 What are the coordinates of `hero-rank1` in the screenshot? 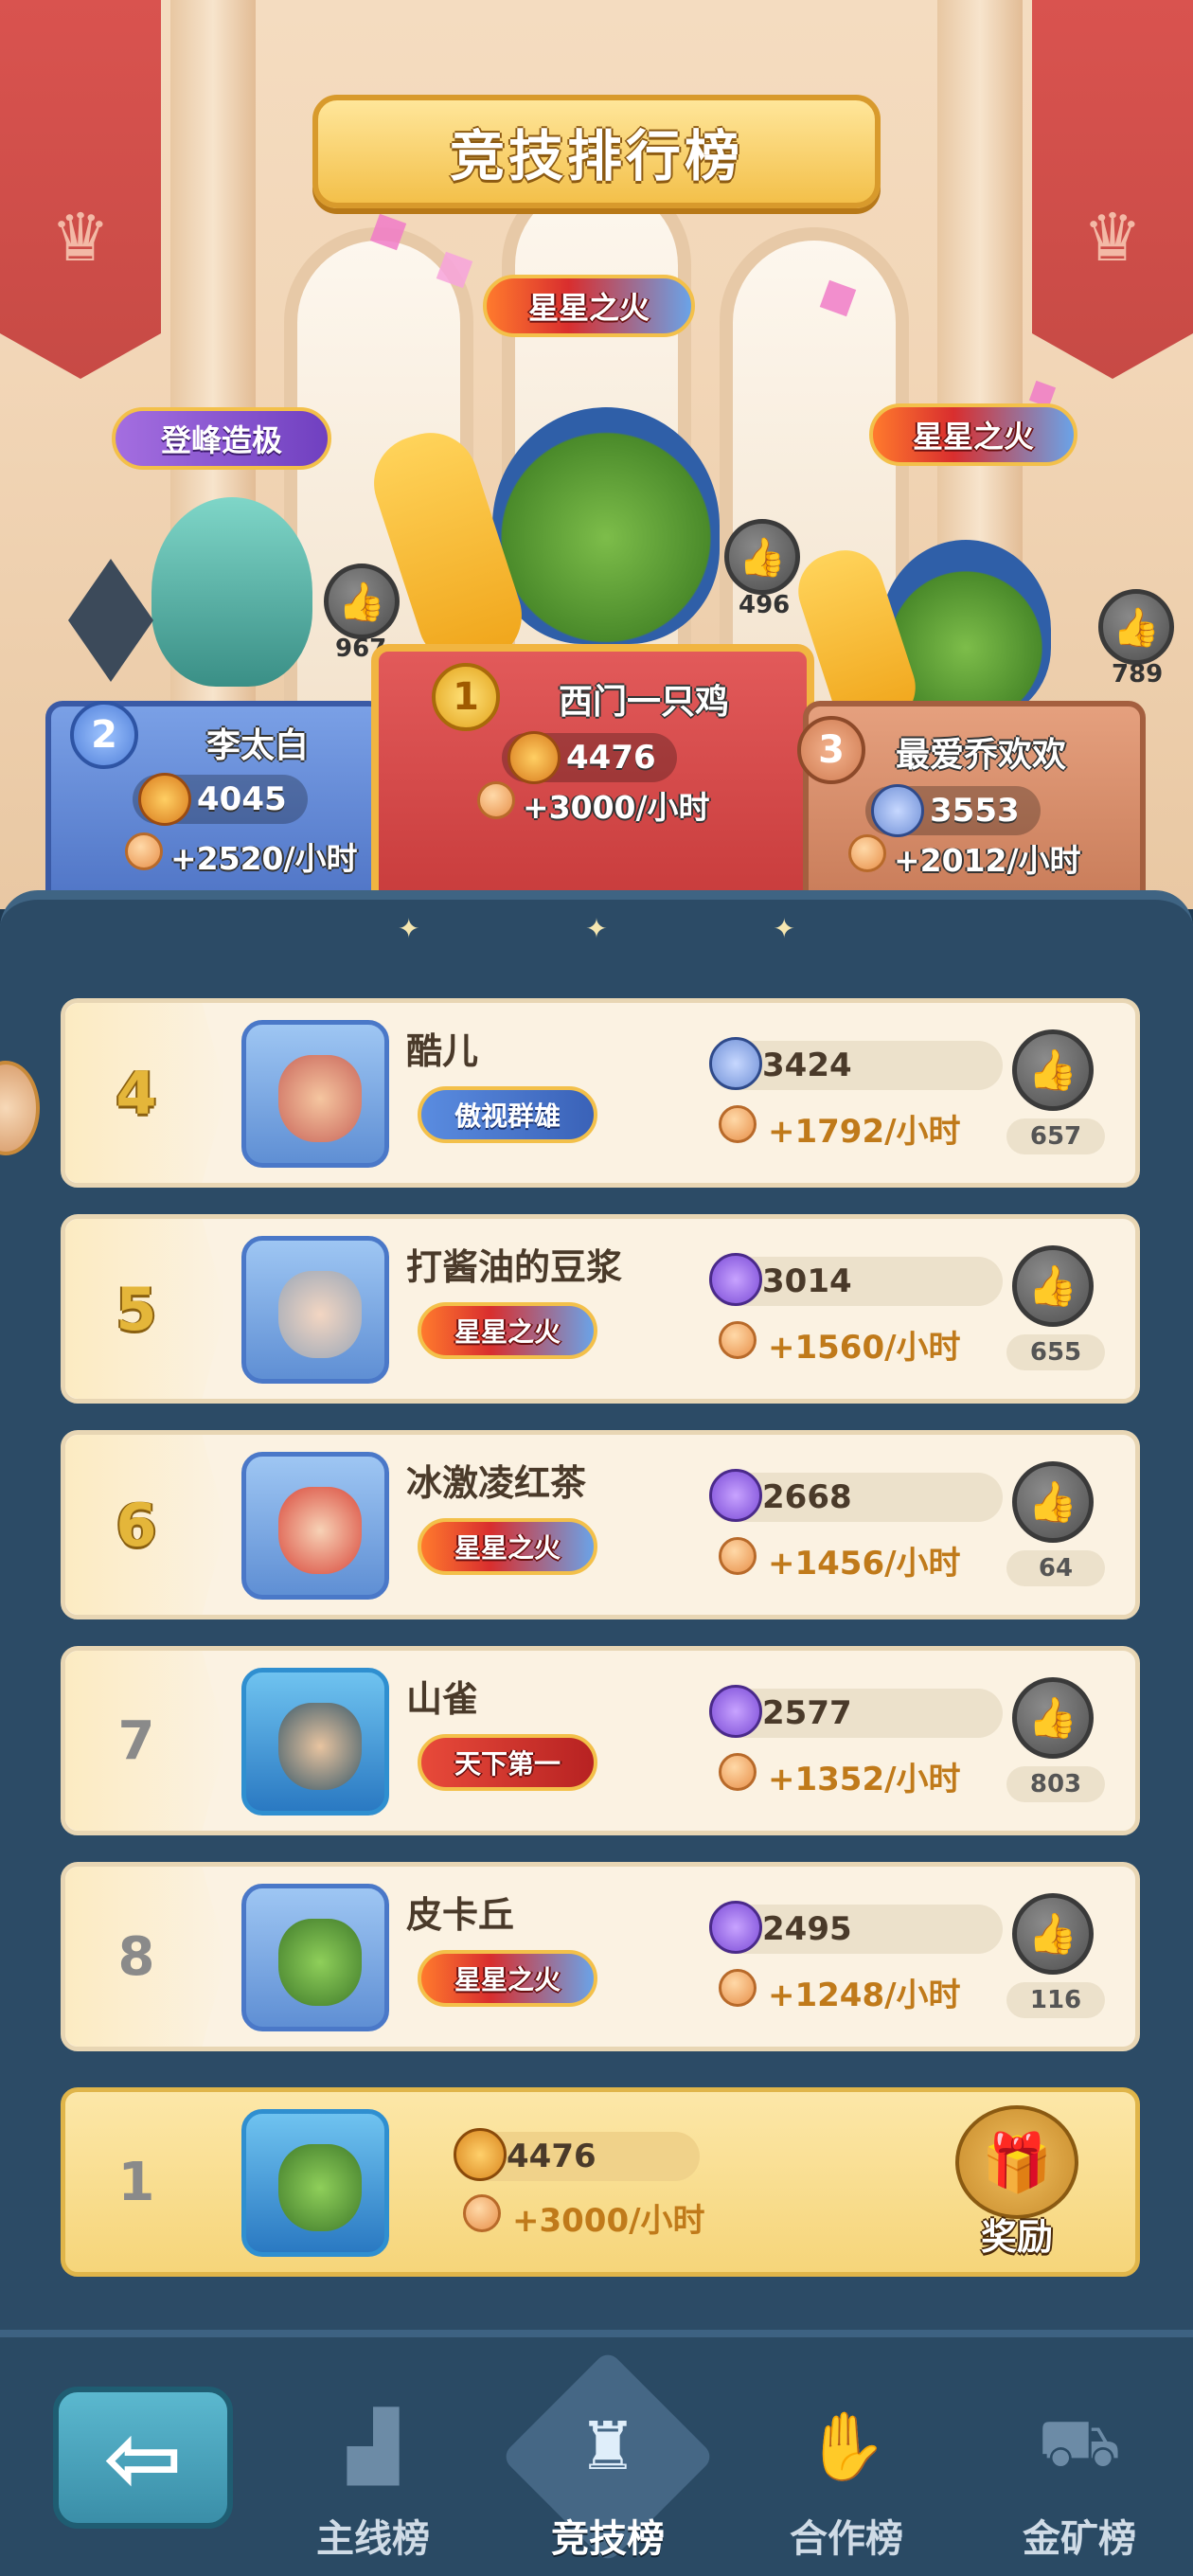 It's located at (606, 525).